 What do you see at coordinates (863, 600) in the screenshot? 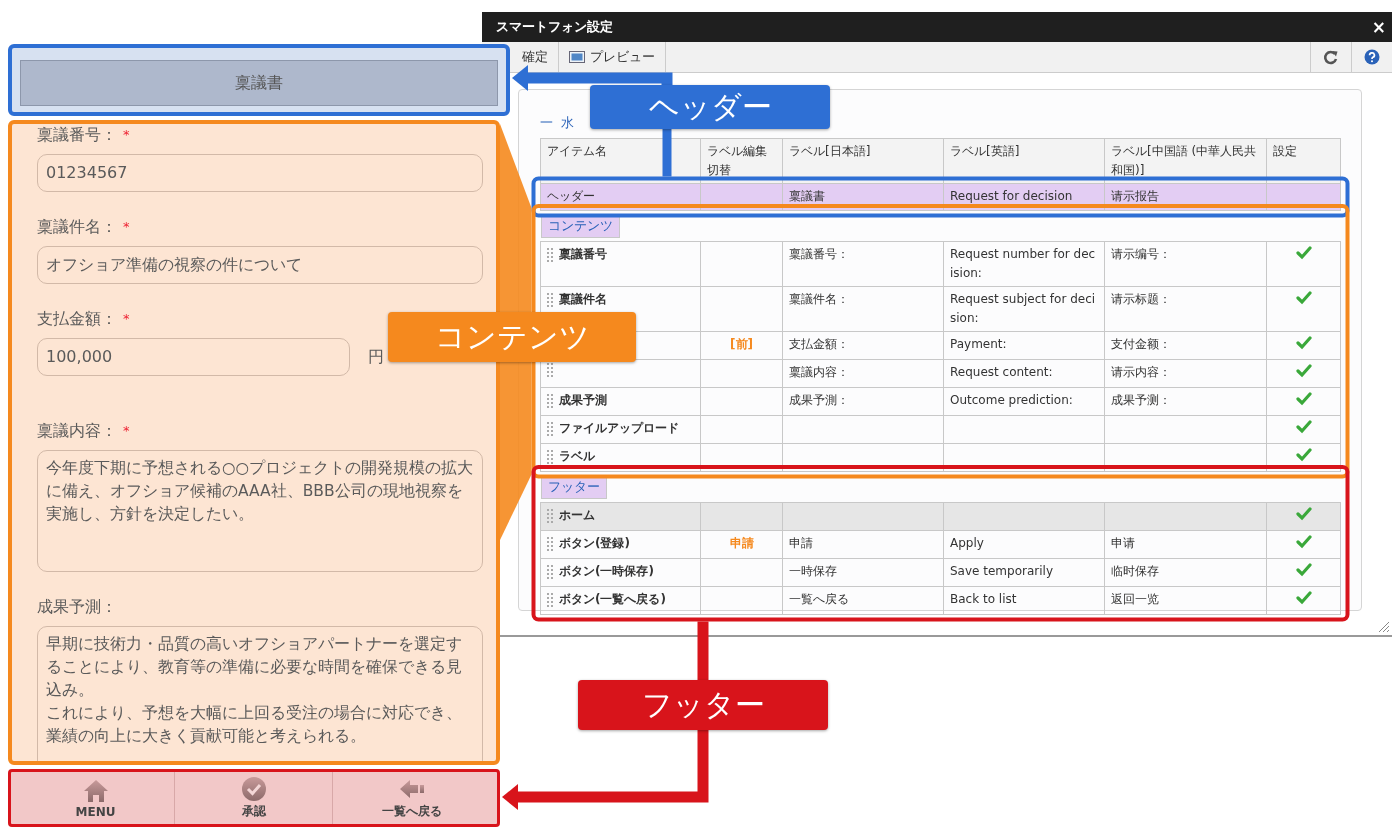
I see `table-cell: 一覧へ戻る` at bounding box center [863, 600].